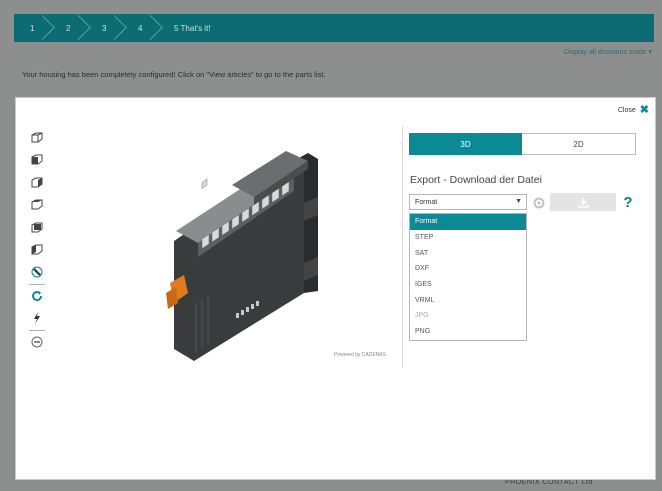  Describe the element at coordinates (37, 205) in the screenshot. I see `view-top-icon` at that location.